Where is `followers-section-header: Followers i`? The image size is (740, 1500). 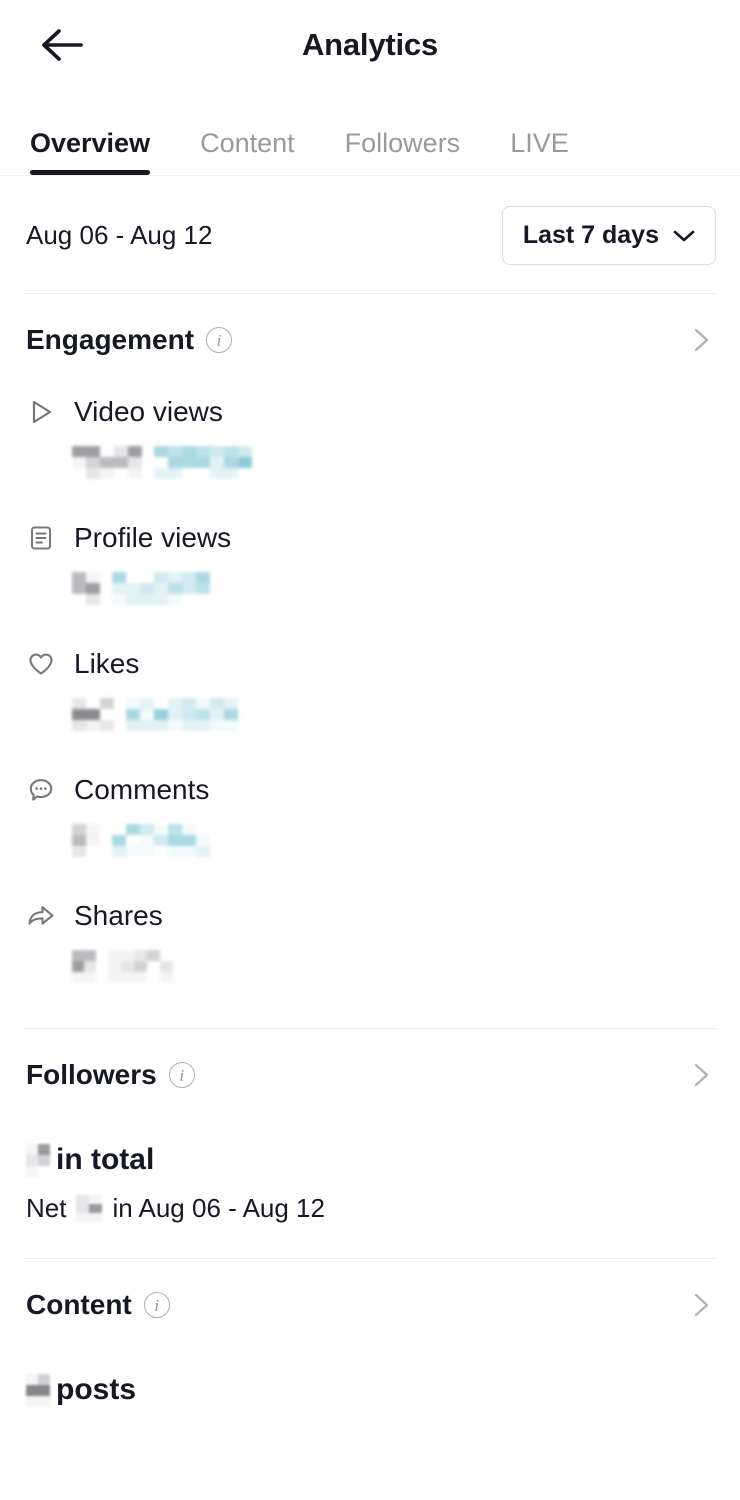 followers-section-header: Followers i is located at coordinates (370, 1073).